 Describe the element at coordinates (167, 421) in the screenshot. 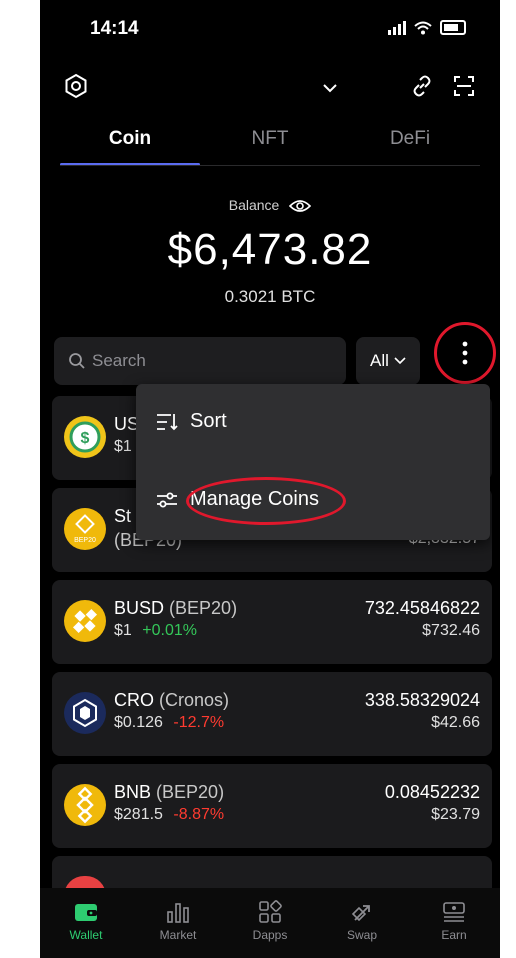

I see `sort-icon` at that location.